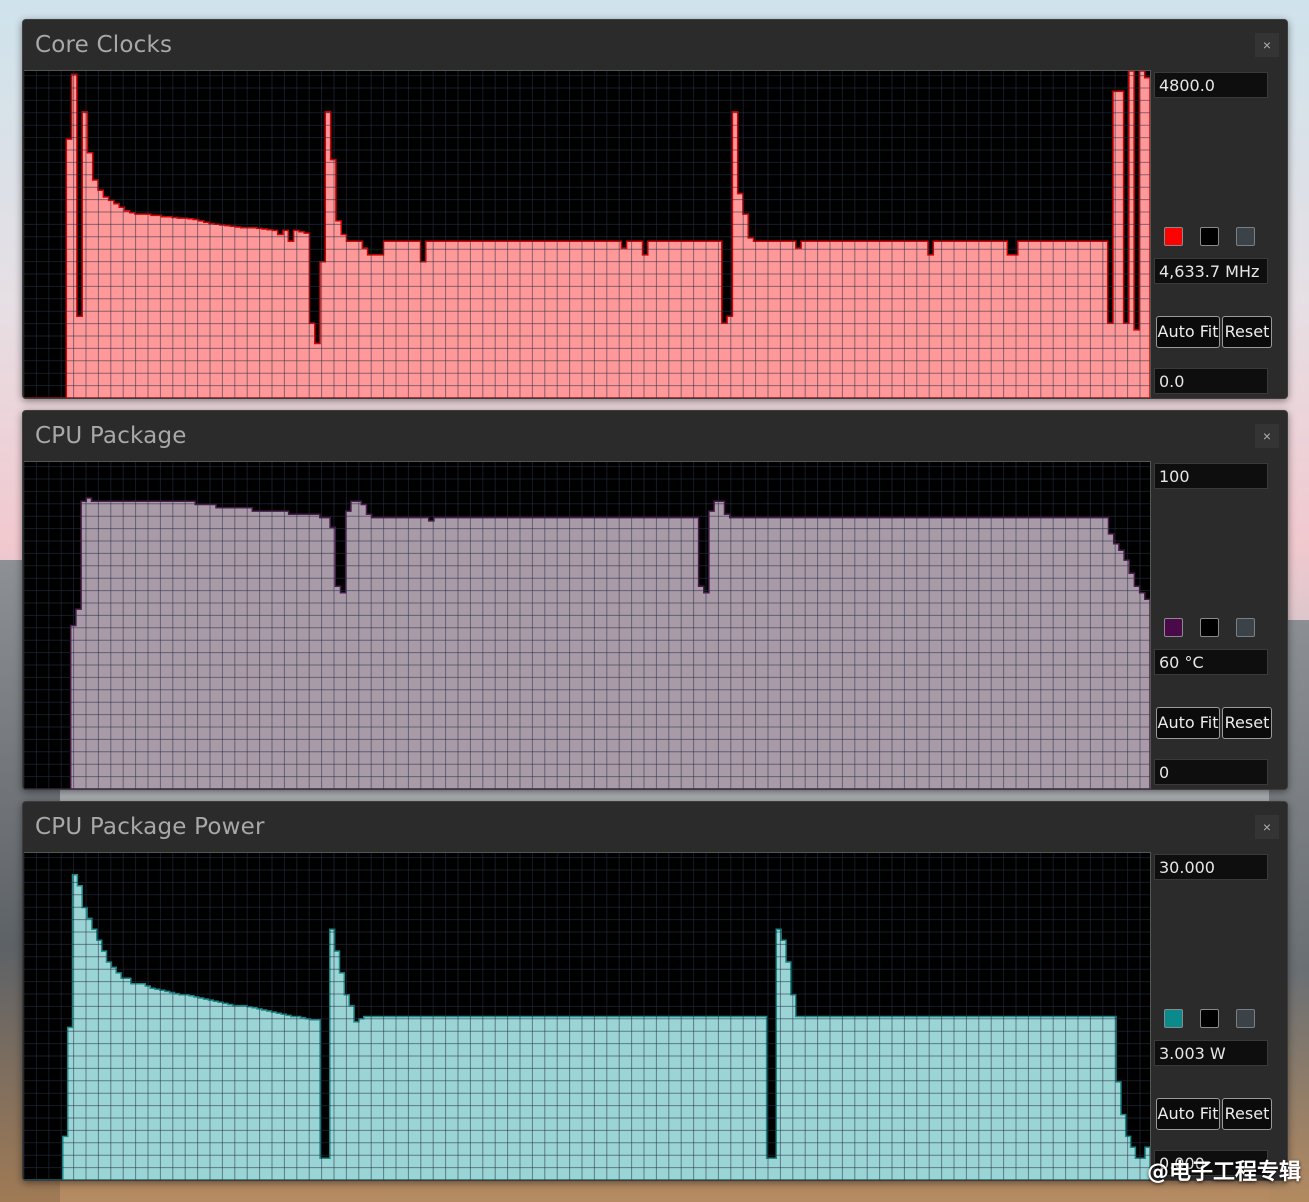 The height and width of the screenshot is (1202, 1309). Describe the element at coordinates (655, 45) in the screenshot. I see `panel-titlebar: Core Clocks ×` at that location.